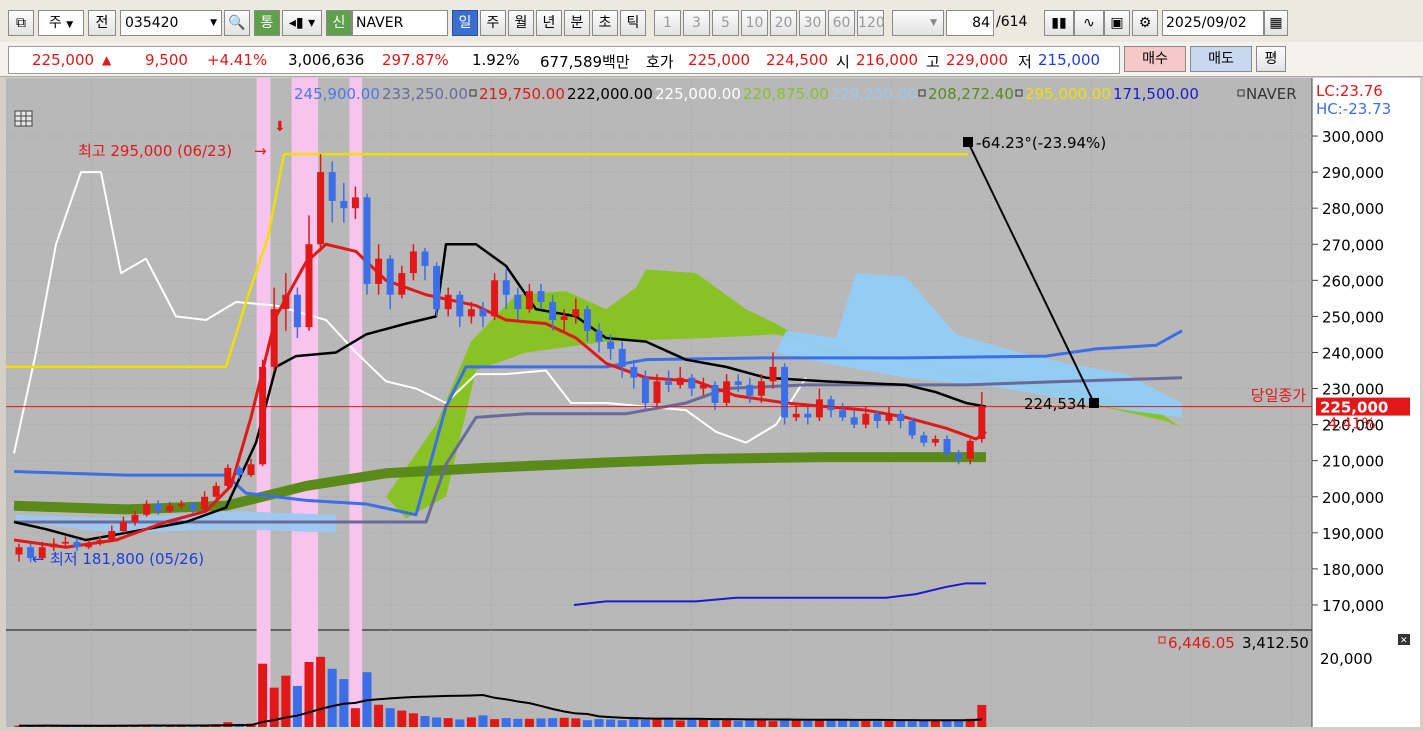 Image resolution: width=1423 pixels, height=731 pixels. Describe the element at coordinates (1353, 173) in the screenshot. I see `y-tick-label: 290,000` at that location.